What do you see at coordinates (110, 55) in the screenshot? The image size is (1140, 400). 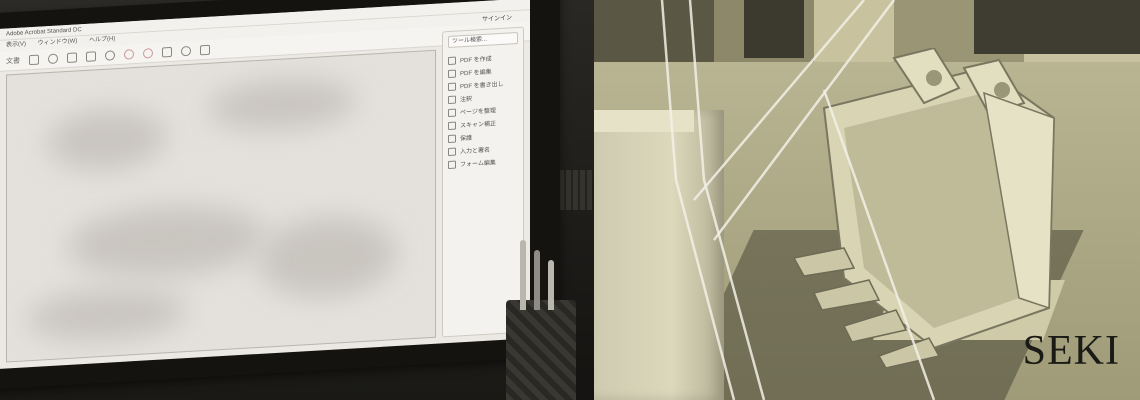 I see `search-icon` at bounding box center [110, 55].